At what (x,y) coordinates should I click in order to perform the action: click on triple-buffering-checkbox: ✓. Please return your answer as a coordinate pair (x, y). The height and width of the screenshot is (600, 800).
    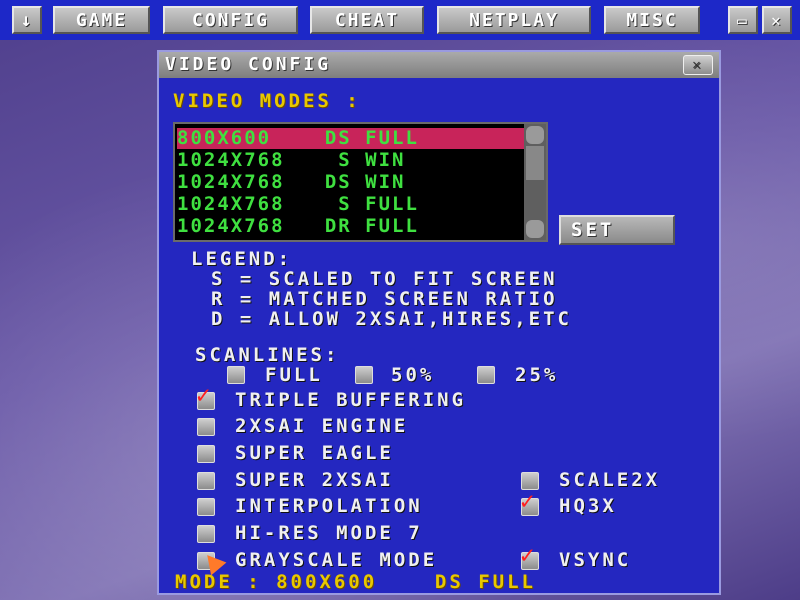
    Looking at the image, I should click on (205, 396).